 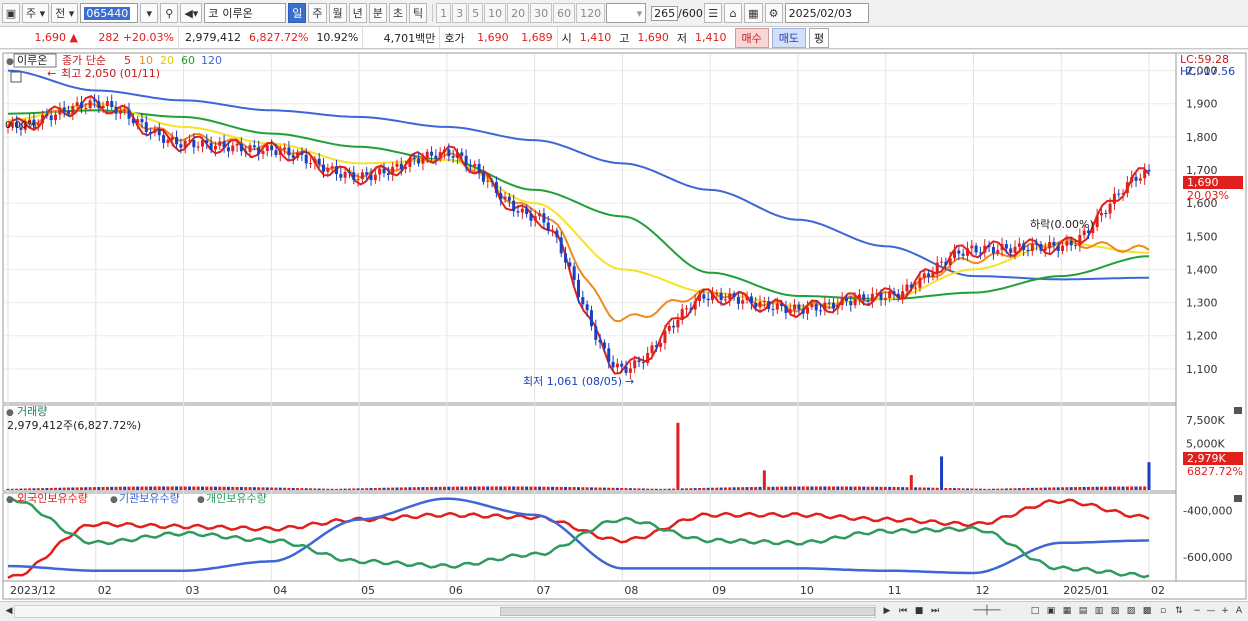 I want to click on stock-name-field: 코 이루온, so click(x=245, y=13).